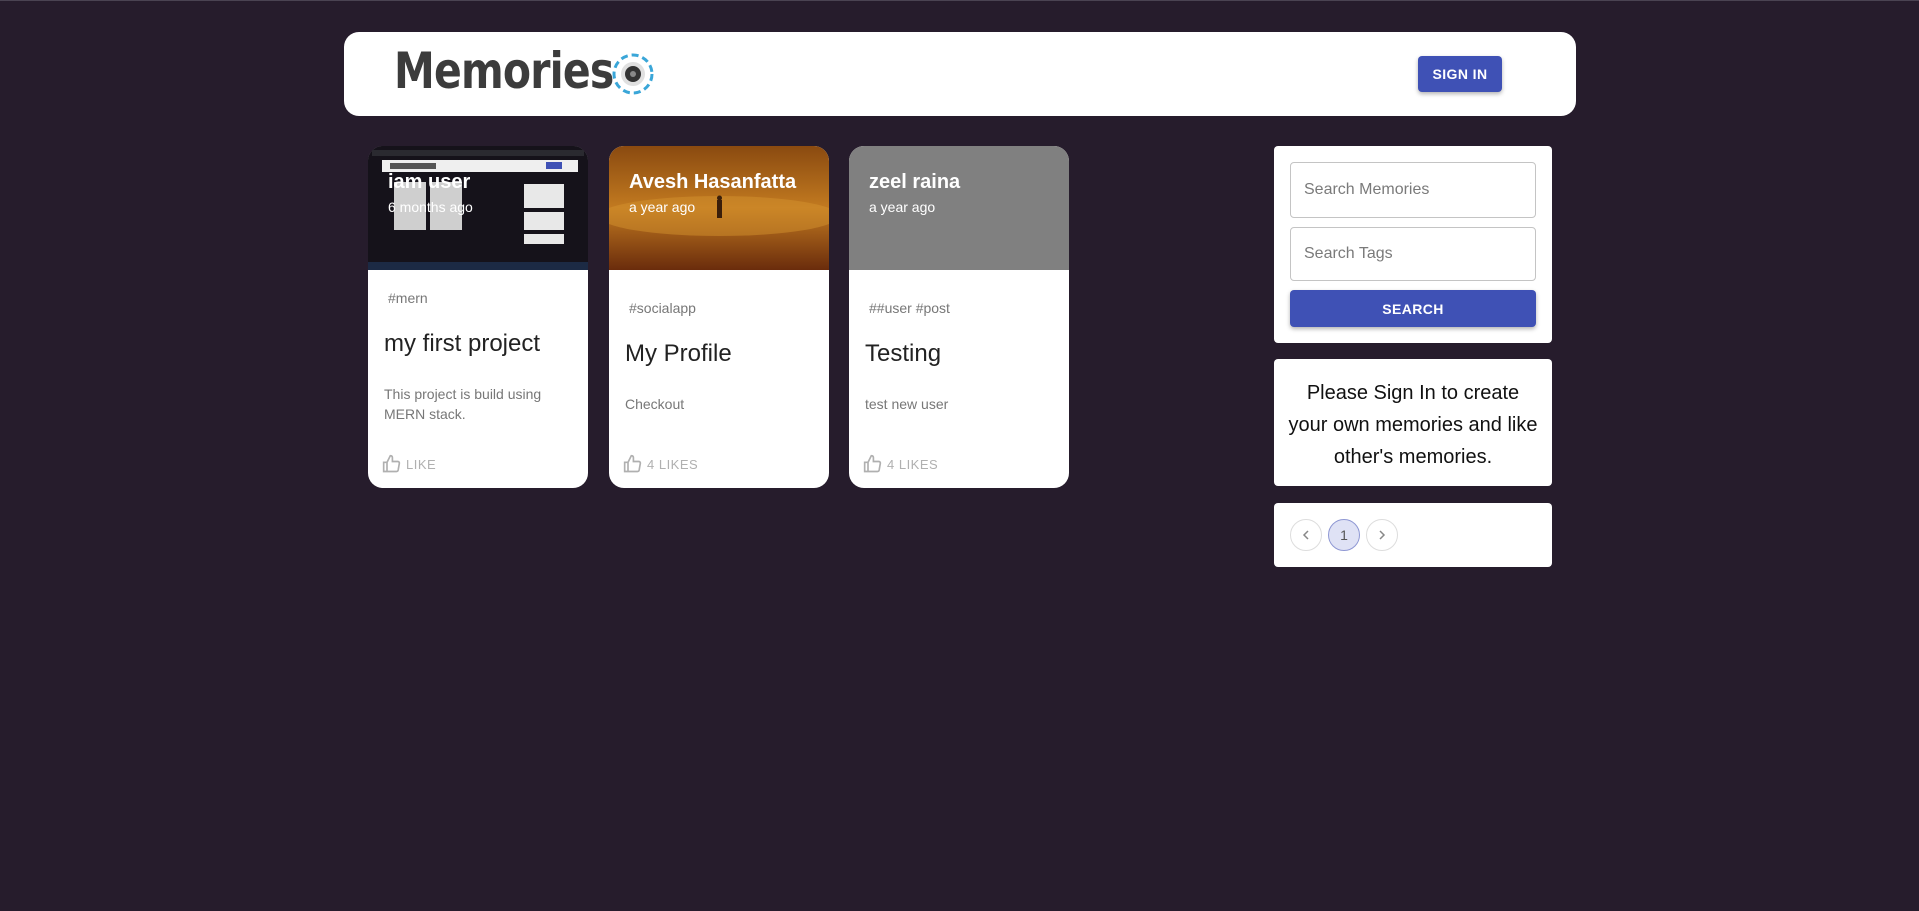 The image size is (1919, 911). What do you see at coordinates (1413, 254) in the screenshot?
I see `search-tags-input: Search Tags` at bounding box center [1413, 254].